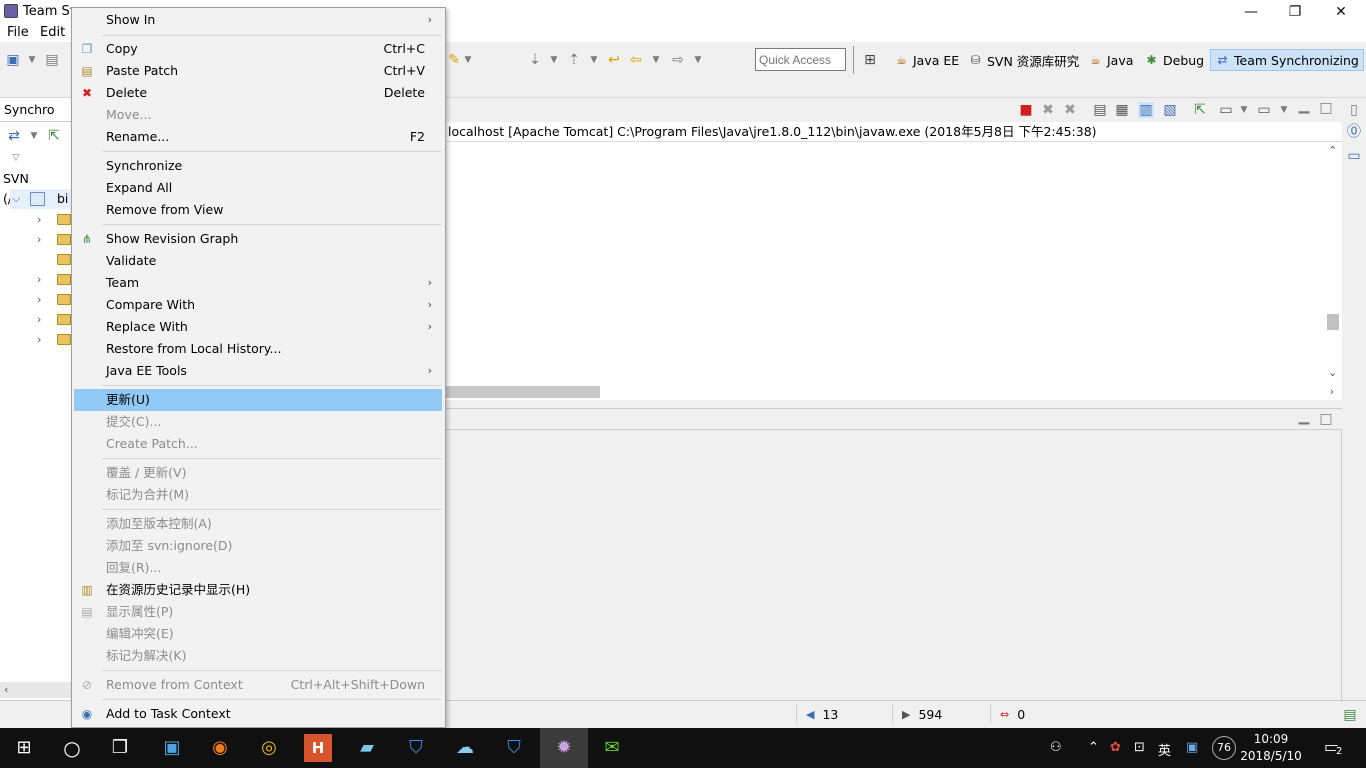  What do you see at coordinates (258, 612) in the screenshot?
I see `menu-item-show-properties: ▤ 显示属性(P)` at bounding box center [258, 612].